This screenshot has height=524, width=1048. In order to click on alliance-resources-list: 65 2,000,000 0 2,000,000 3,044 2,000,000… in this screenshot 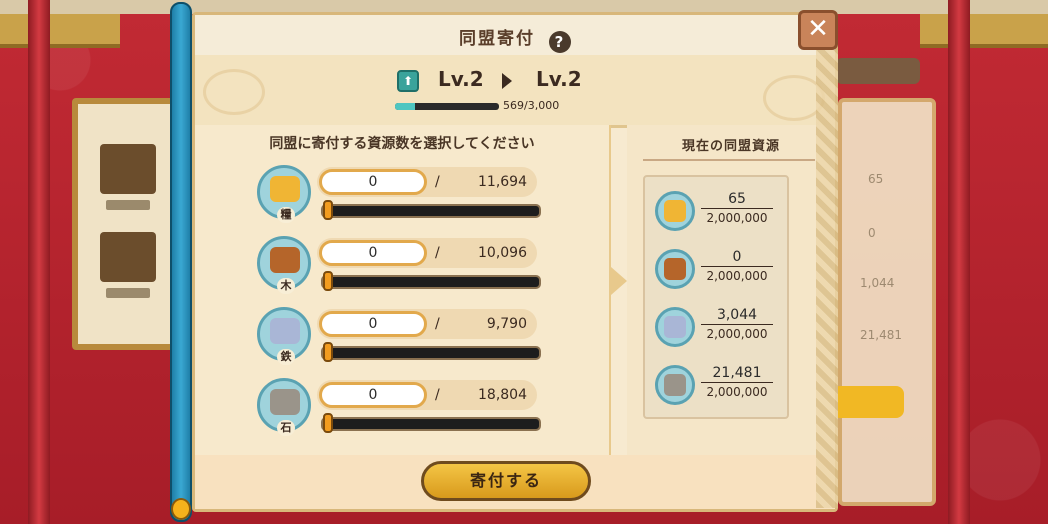, I will do `click(716, 297)`.